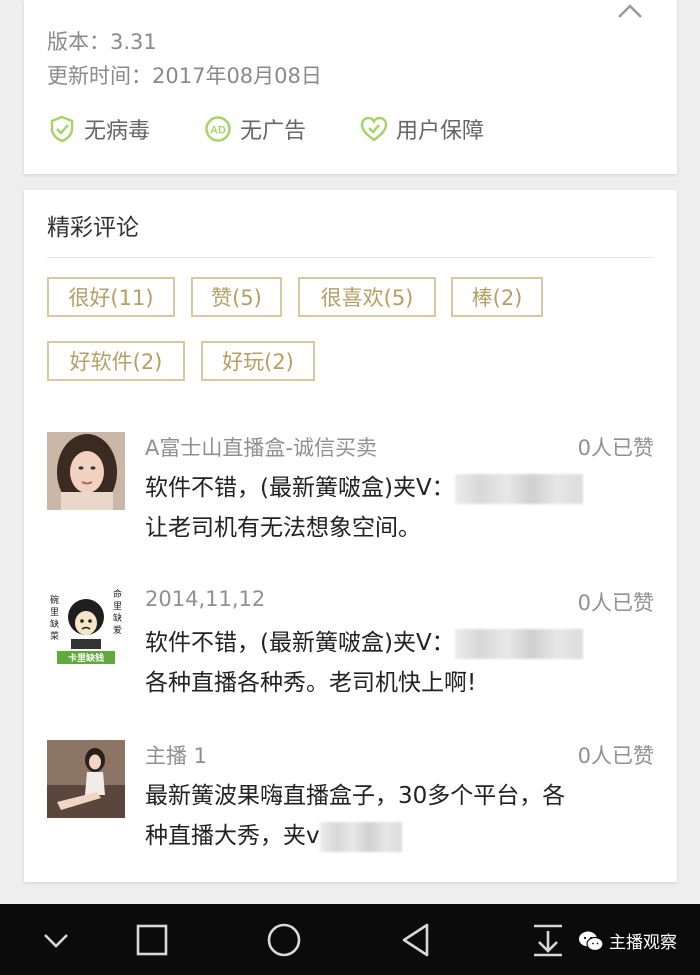 The width and height of the screenshot is (700, 975). I want to click on tag-great: 棒(2), so click(497, 297).